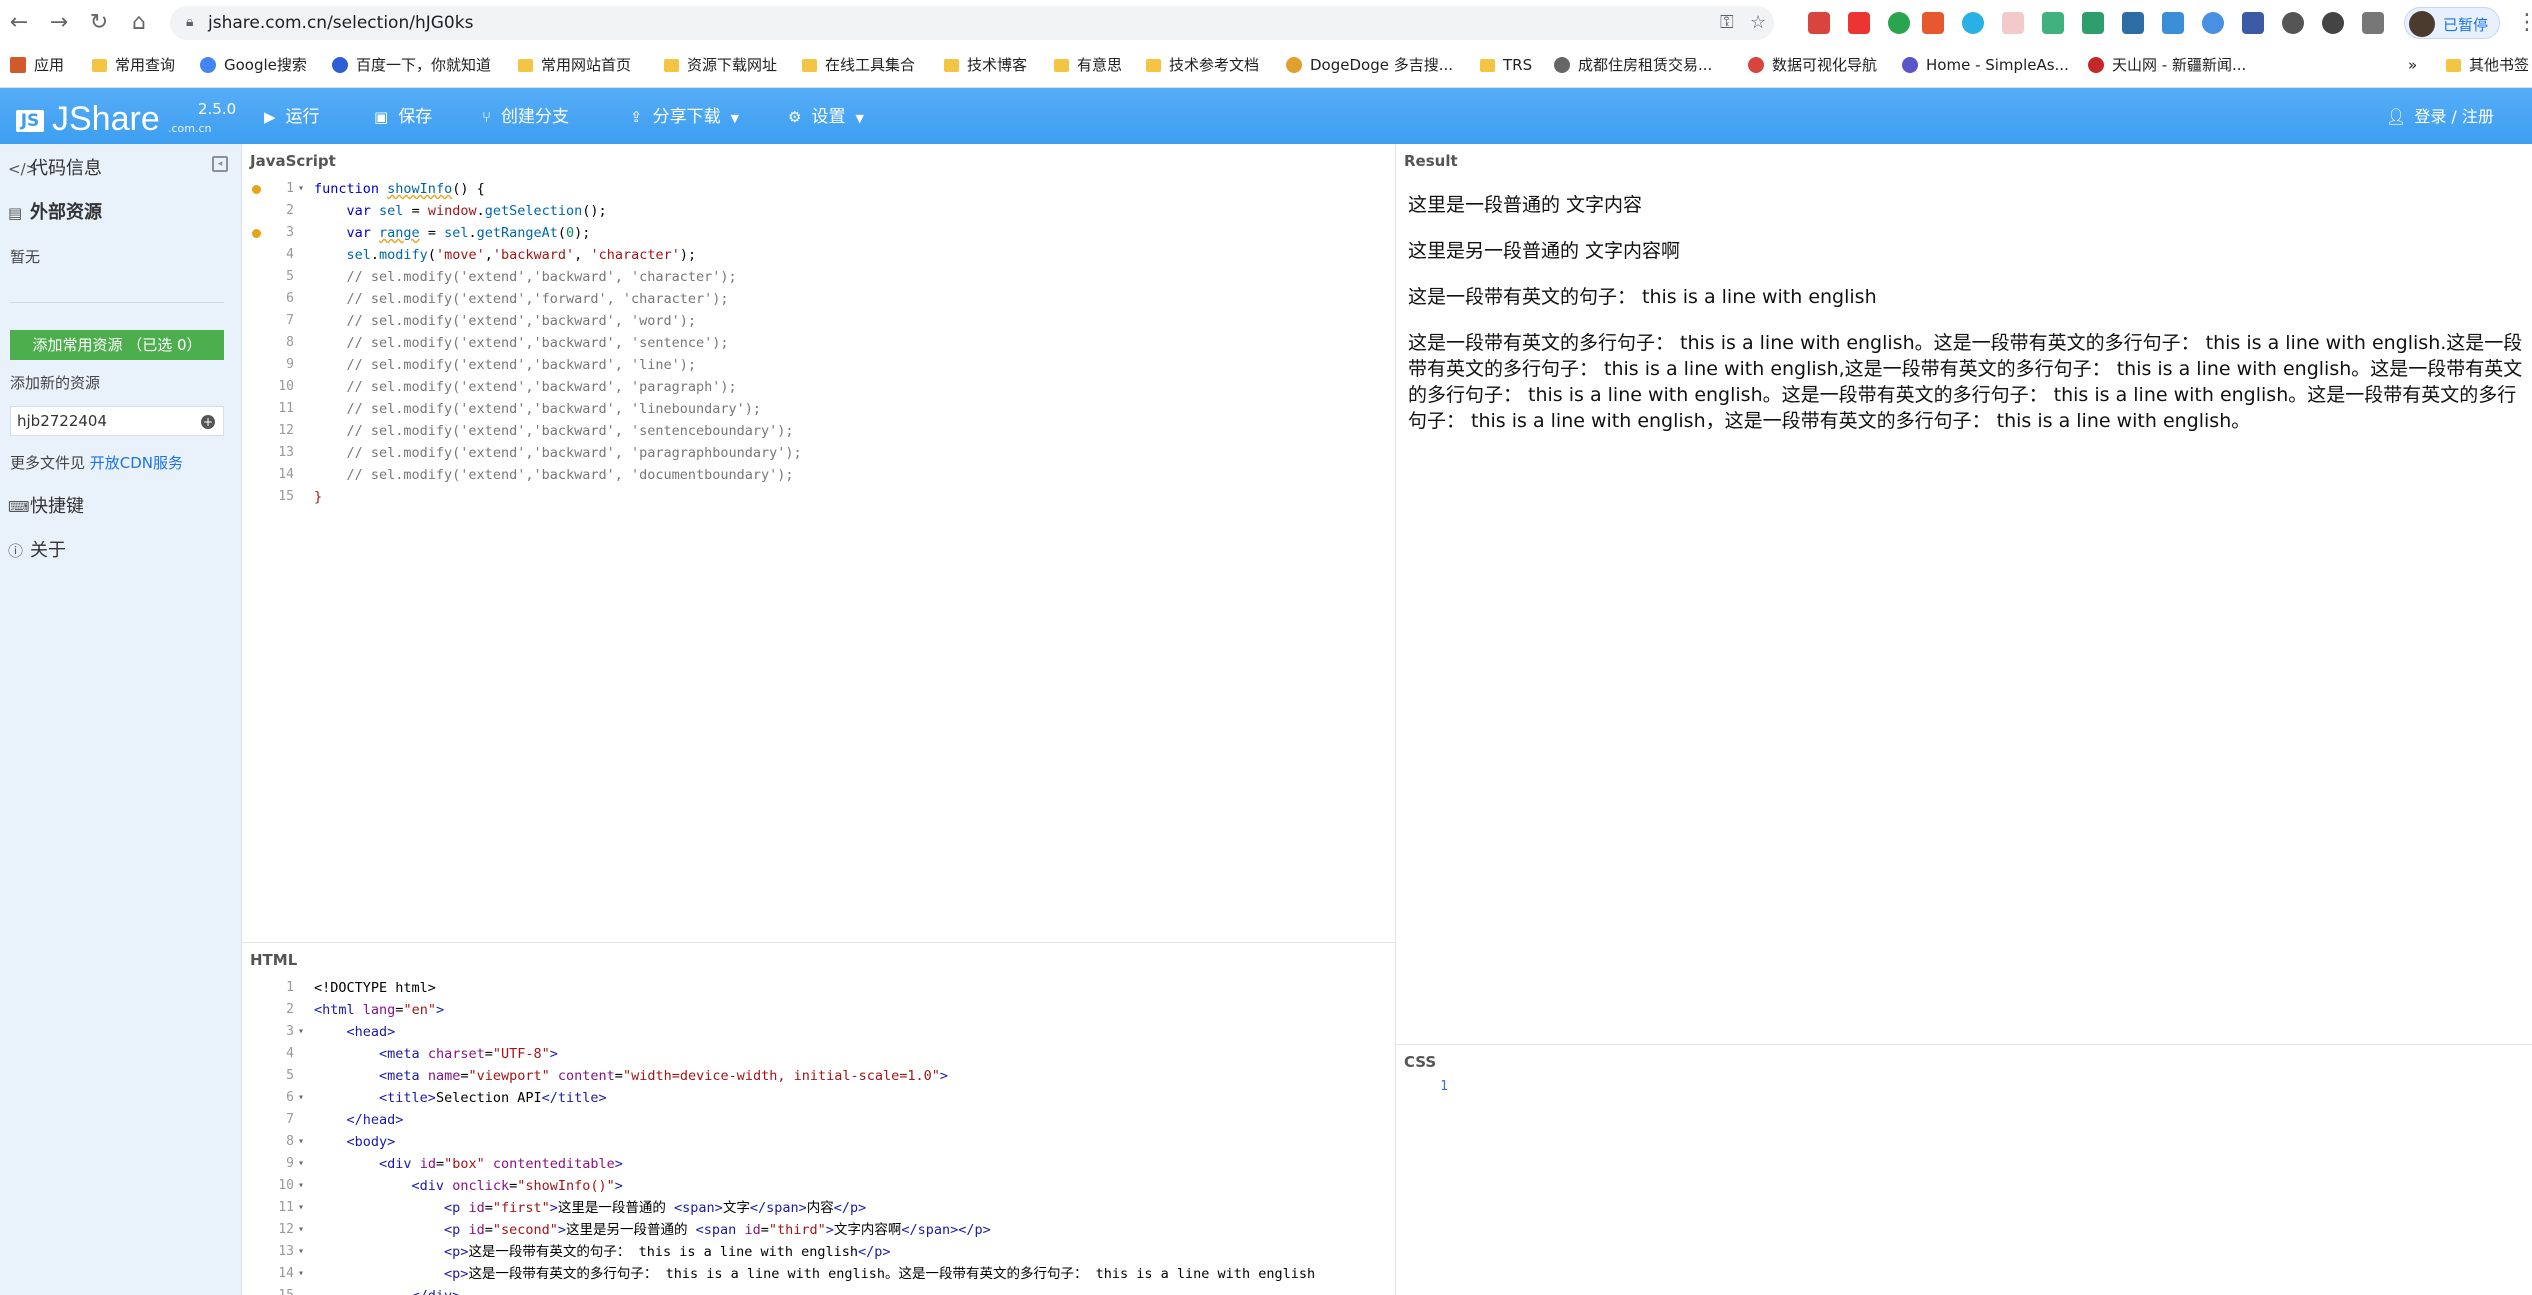  Describe the element at coordinates (99, 23) in the screenshot. I see `reload-icon: ↻` at that location.